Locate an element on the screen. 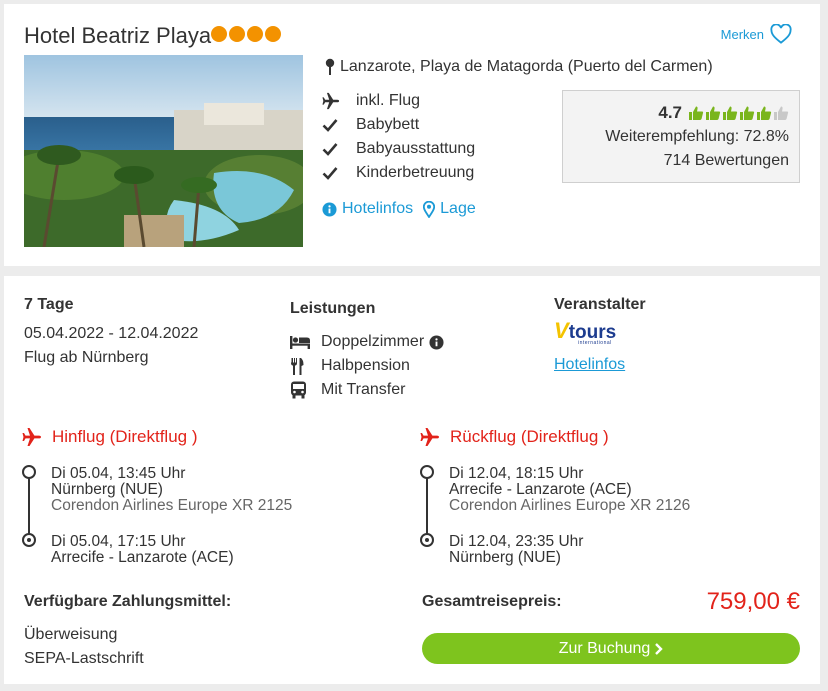 The height and width of the screenshot is (691, 828). payment-method: Überweisung is located at coordinates (71, 634).